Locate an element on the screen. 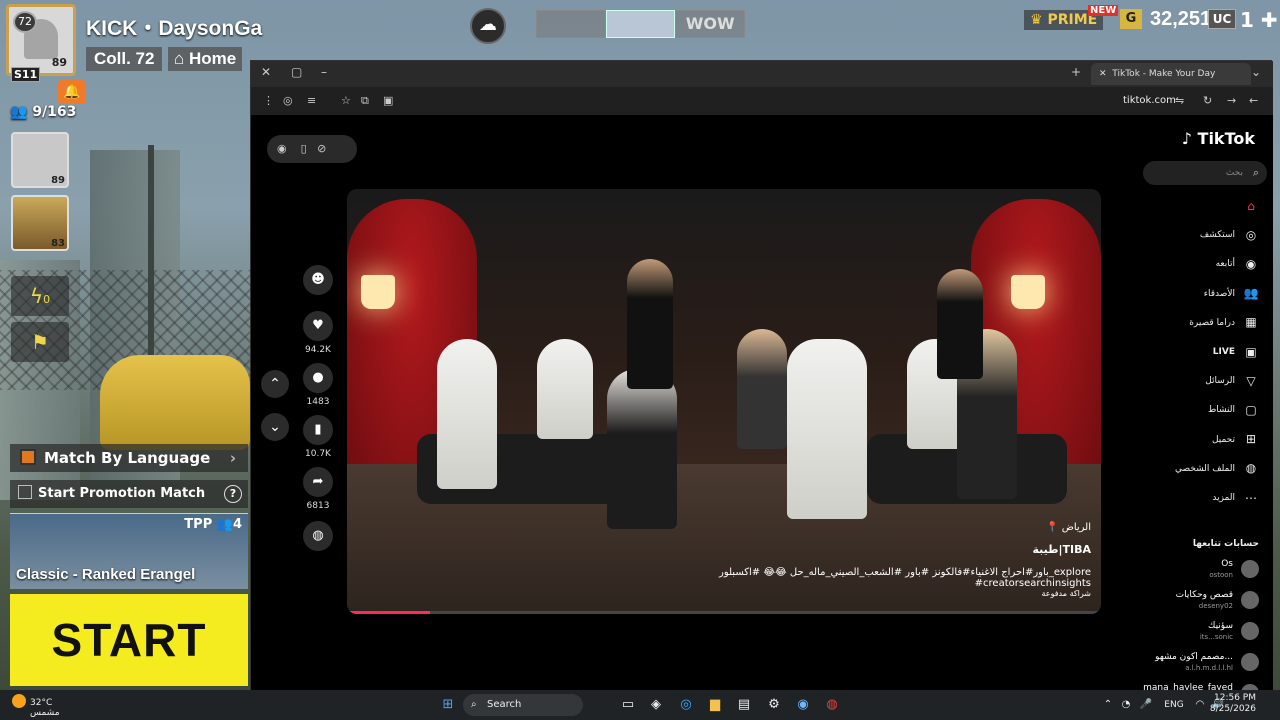 Image resolution: width=1280 pixels, height=720 pixels. share-count: 6813 is located at coordinates (318, 506).